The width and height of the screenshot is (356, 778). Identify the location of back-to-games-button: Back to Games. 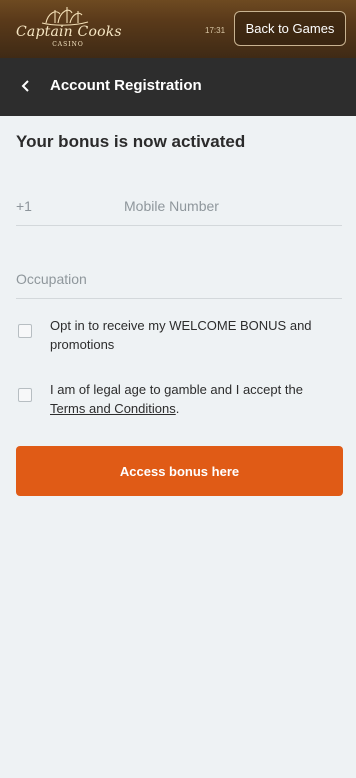
(290, 28).